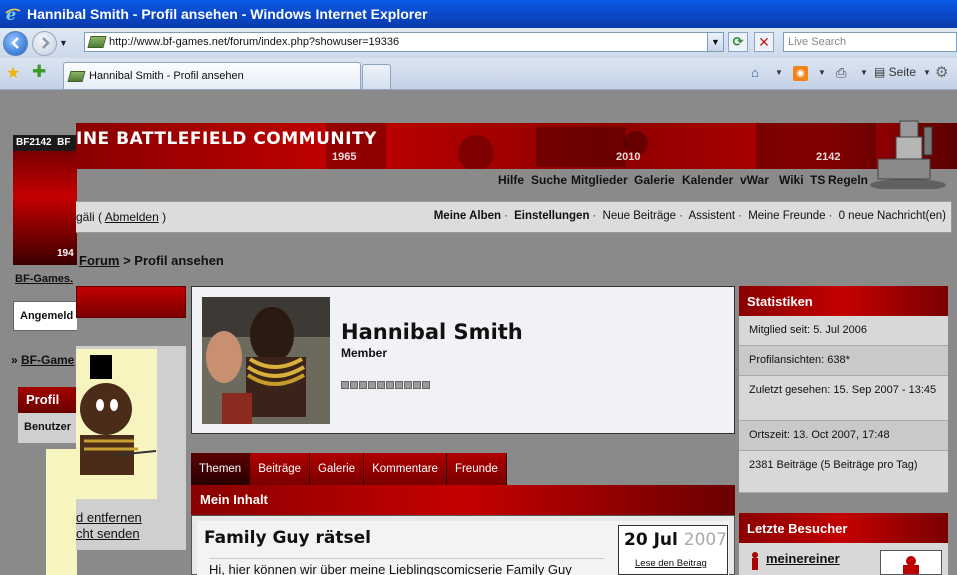 The image size is (957, 575). Describe the element at coordinates (405, 469) in the screenshot. I see `tab-kommentare: Kommentare` at that location.